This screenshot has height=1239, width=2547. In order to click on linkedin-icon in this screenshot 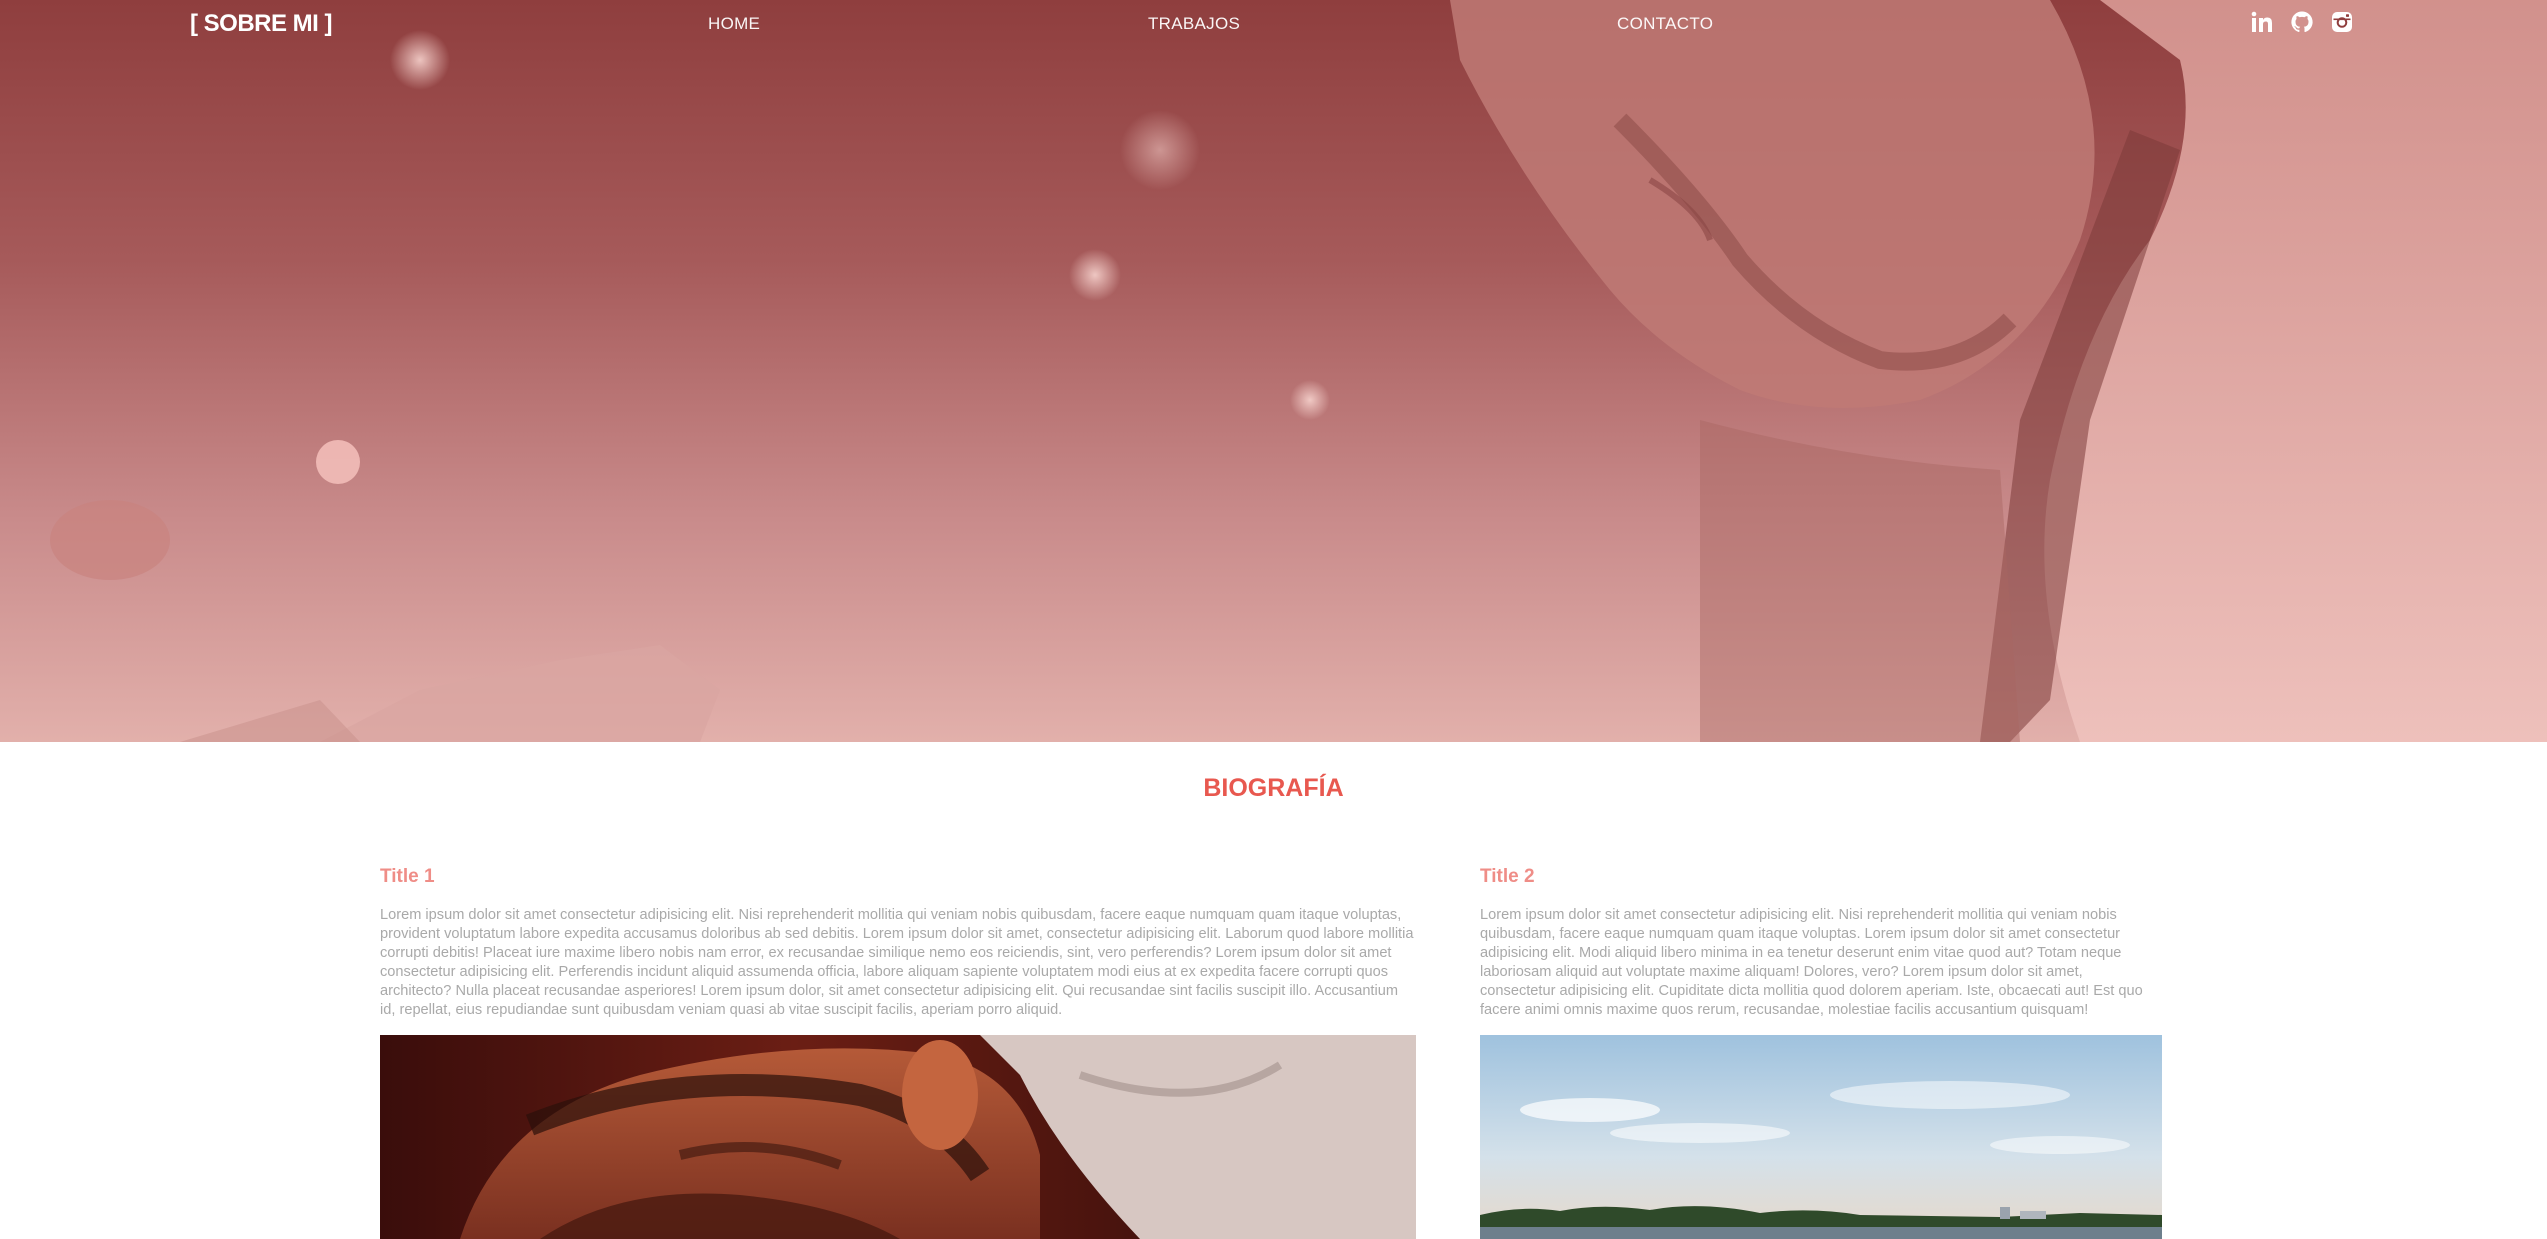, I will do `click(2262, 22)`.